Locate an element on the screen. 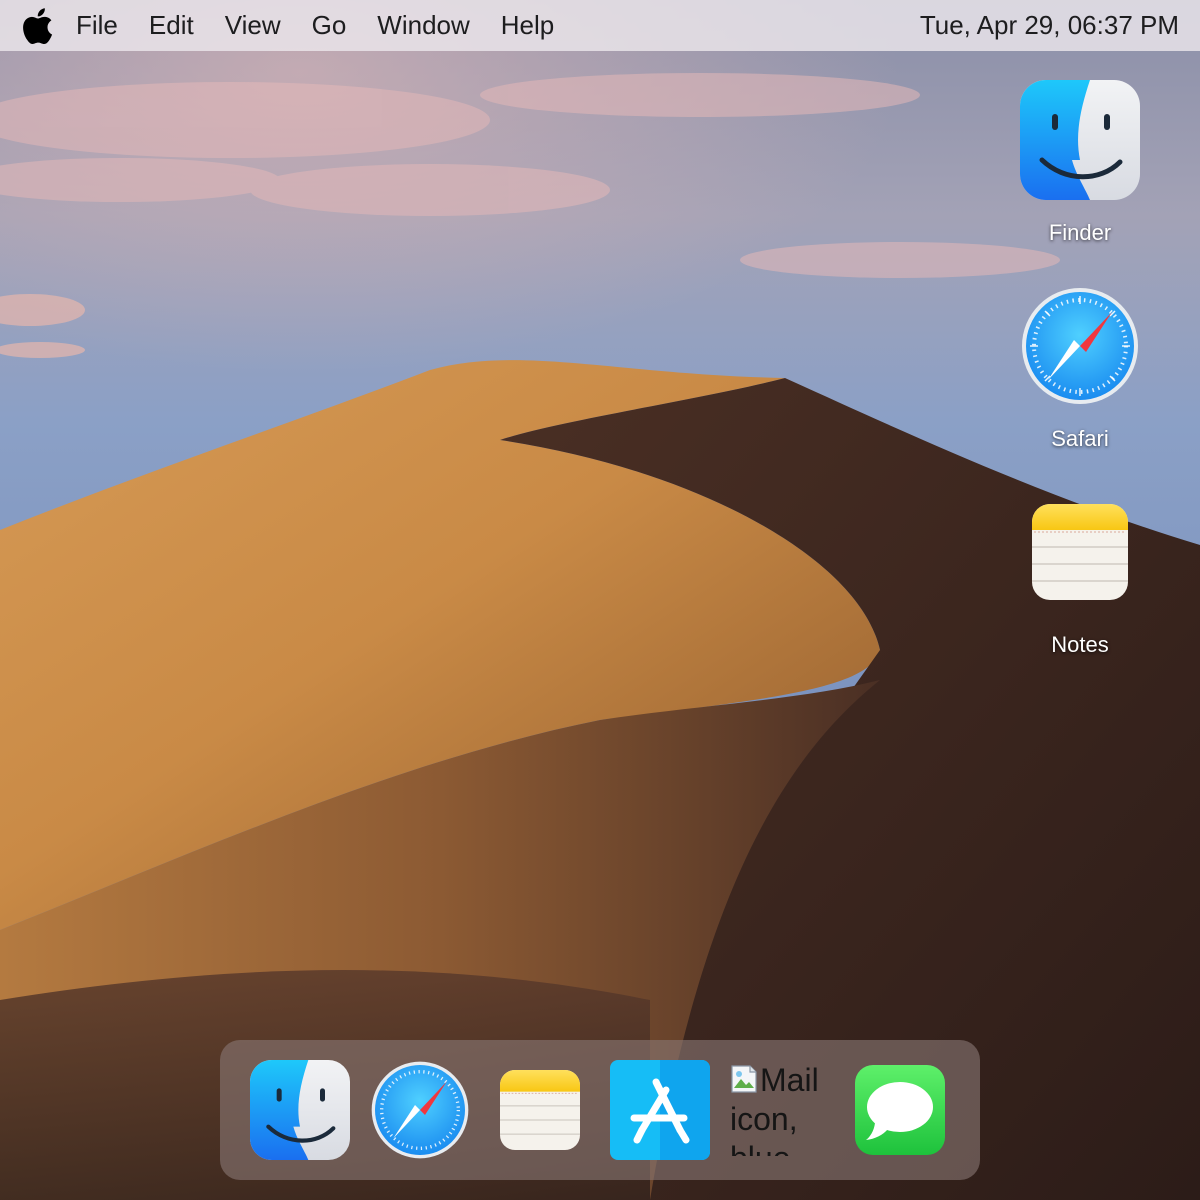  desktop-icon-safari: Safari is located at coordinates (1080, 369).